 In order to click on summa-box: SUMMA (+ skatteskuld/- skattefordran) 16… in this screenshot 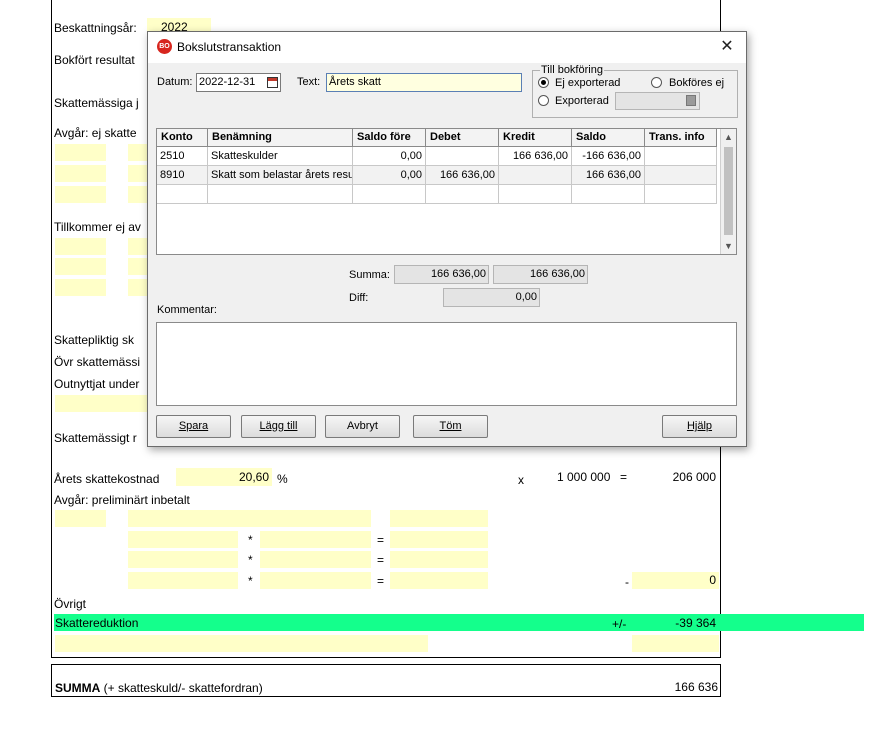, I will do `click(386, 680)`.